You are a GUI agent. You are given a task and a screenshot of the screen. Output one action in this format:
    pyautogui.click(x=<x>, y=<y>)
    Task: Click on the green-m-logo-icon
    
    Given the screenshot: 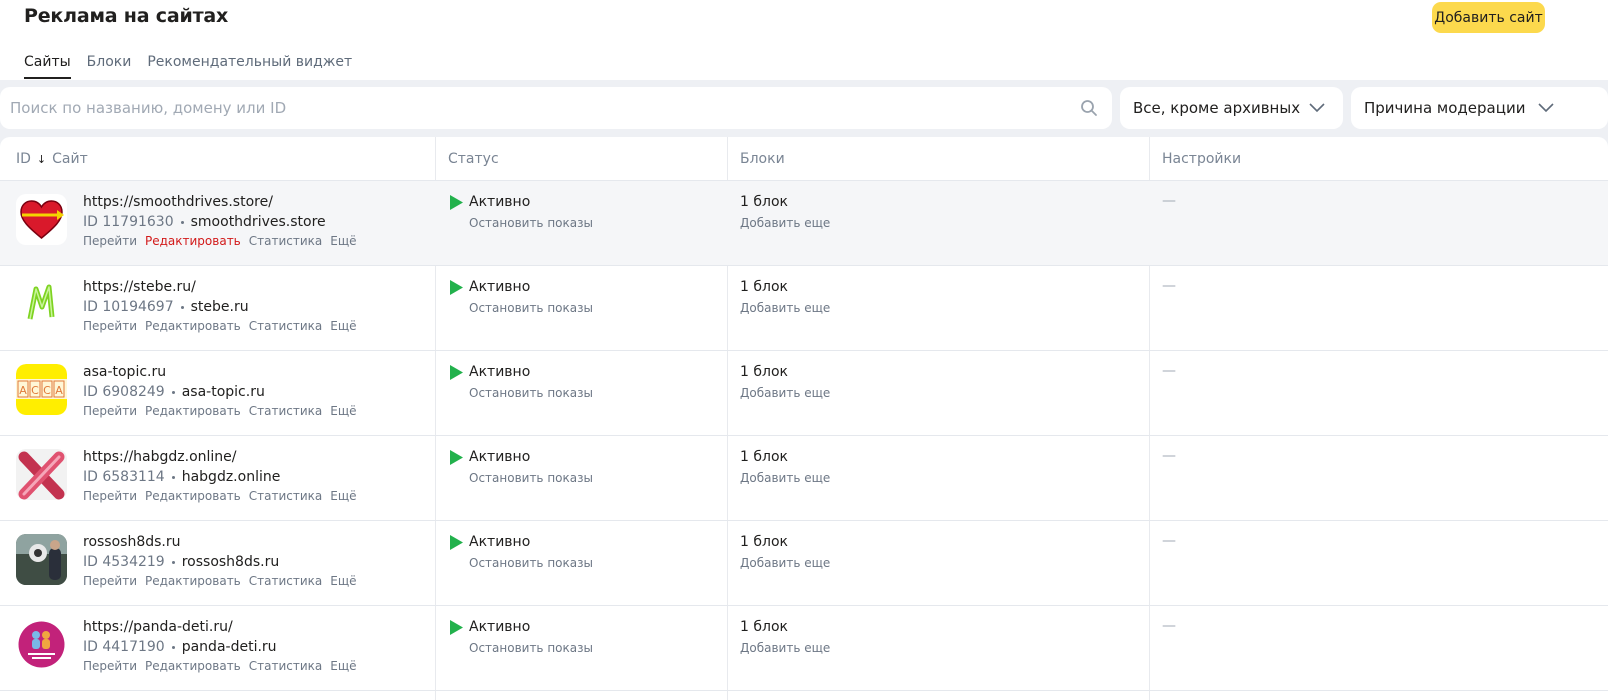 What is the action you would take?
    pyautogui.click(x=41, y=304)
    